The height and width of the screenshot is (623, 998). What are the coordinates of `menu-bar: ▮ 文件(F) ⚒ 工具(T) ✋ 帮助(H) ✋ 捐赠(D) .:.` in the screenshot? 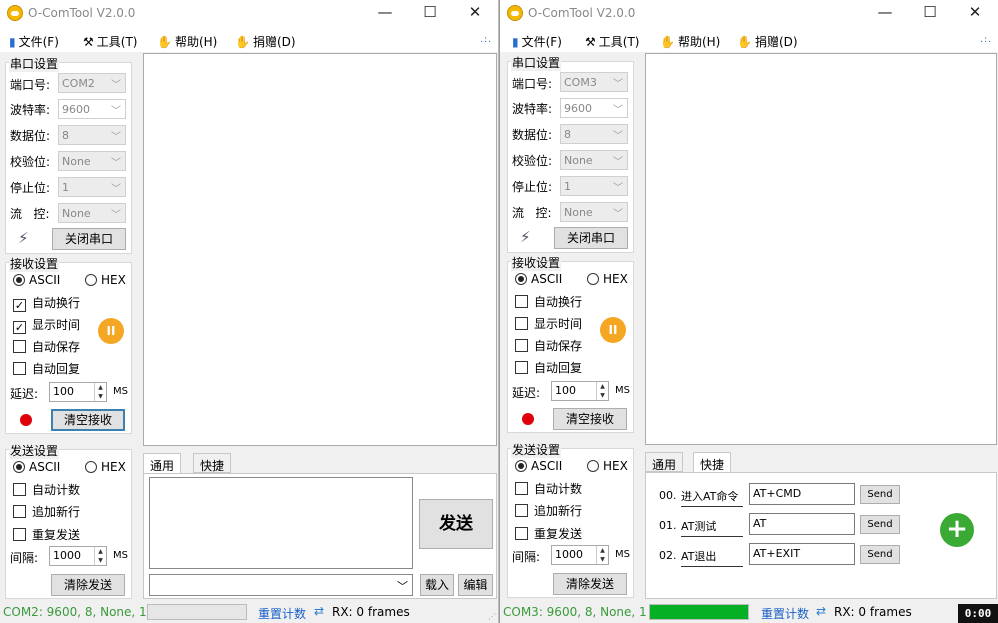 It's located at (249, 39).